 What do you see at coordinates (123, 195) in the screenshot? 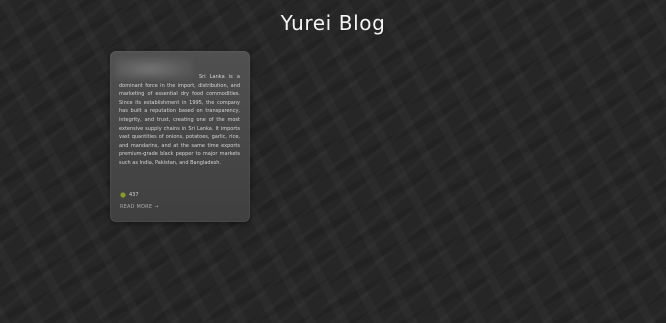
I see `eye-icon` at bounding box center [123, 195].